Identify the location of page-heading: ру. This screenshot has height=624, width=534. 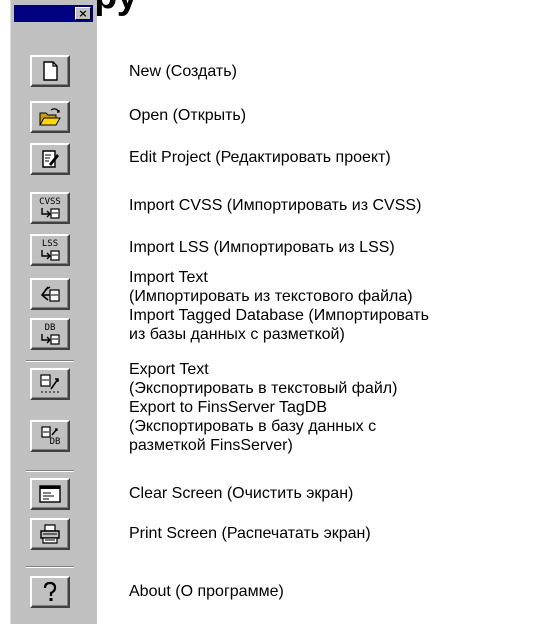
(116, 9).